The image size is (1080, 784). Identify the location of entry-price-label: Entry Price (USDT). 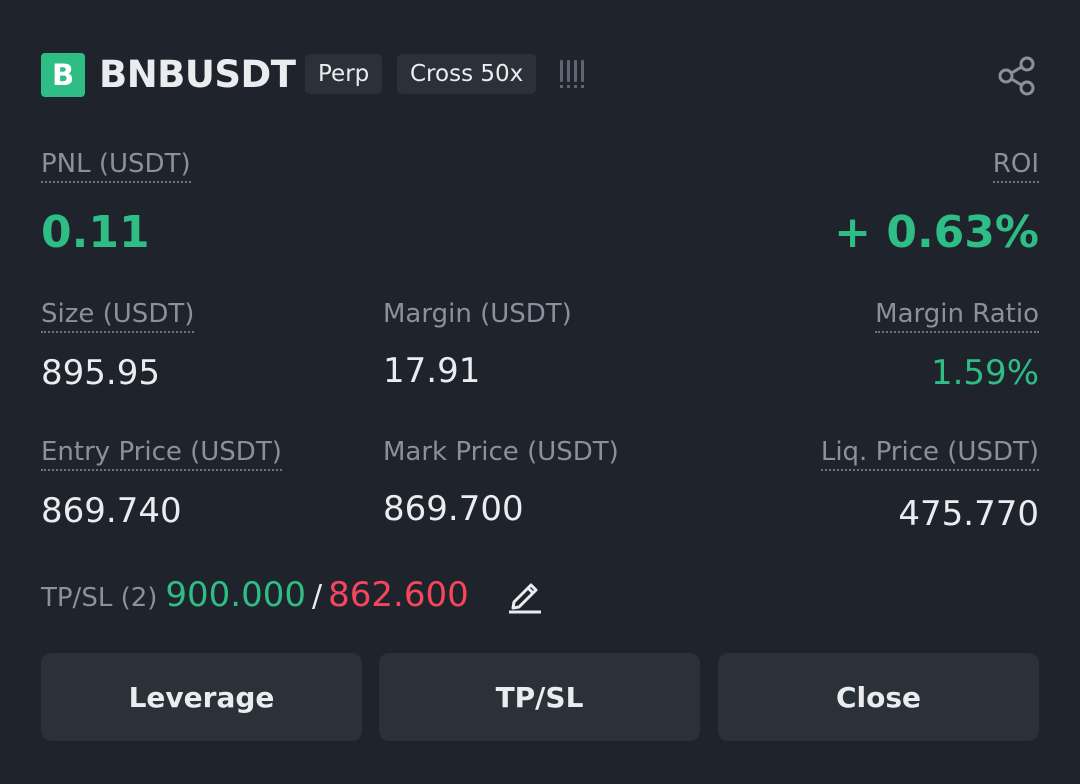
(161, 453).